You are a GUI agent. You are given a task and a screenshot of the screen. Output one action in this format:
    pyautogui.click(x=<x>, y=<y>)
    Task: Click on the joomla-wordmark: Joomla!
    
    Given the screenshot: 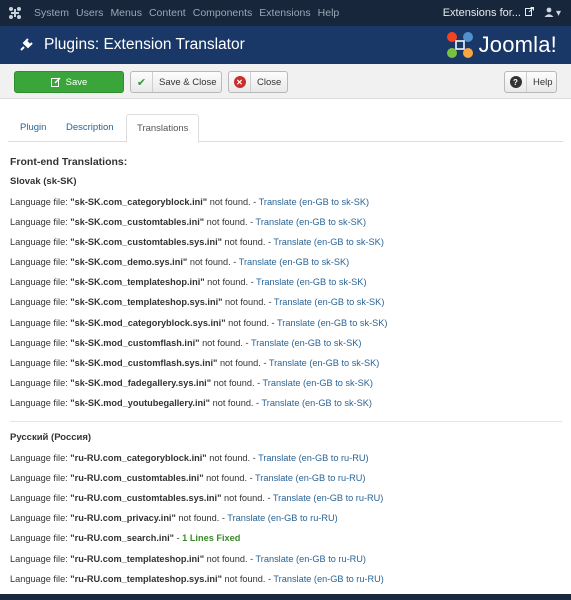 What is the action you would take?
    pyautogui.click(x=517, y=44)
    